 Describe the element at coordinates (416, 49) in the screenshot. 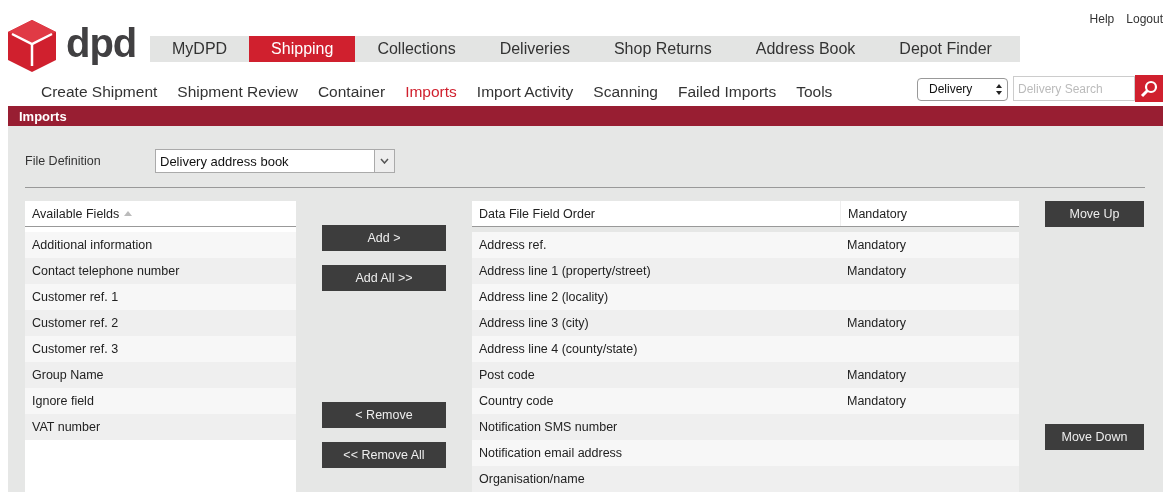

I see `main-nav-tab: Collections` at that location.